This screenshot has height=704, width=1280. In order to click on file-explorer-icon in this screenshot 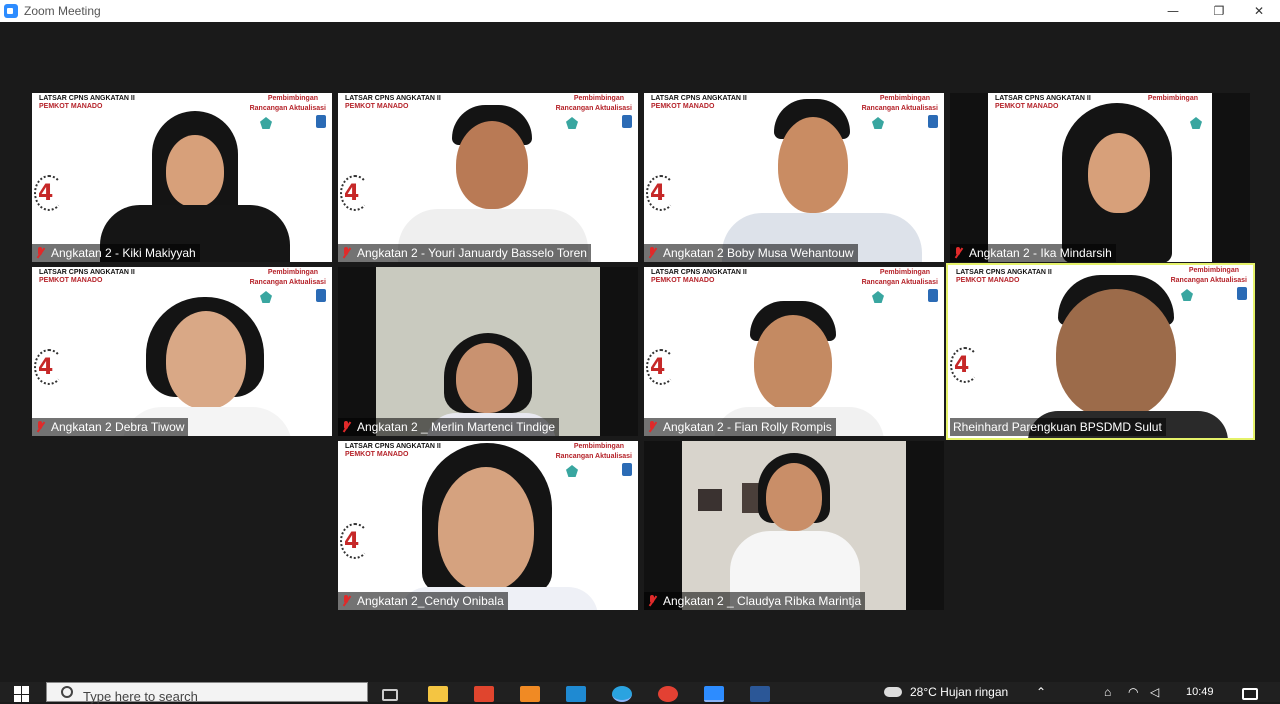, I will do `click(438, 694)`.